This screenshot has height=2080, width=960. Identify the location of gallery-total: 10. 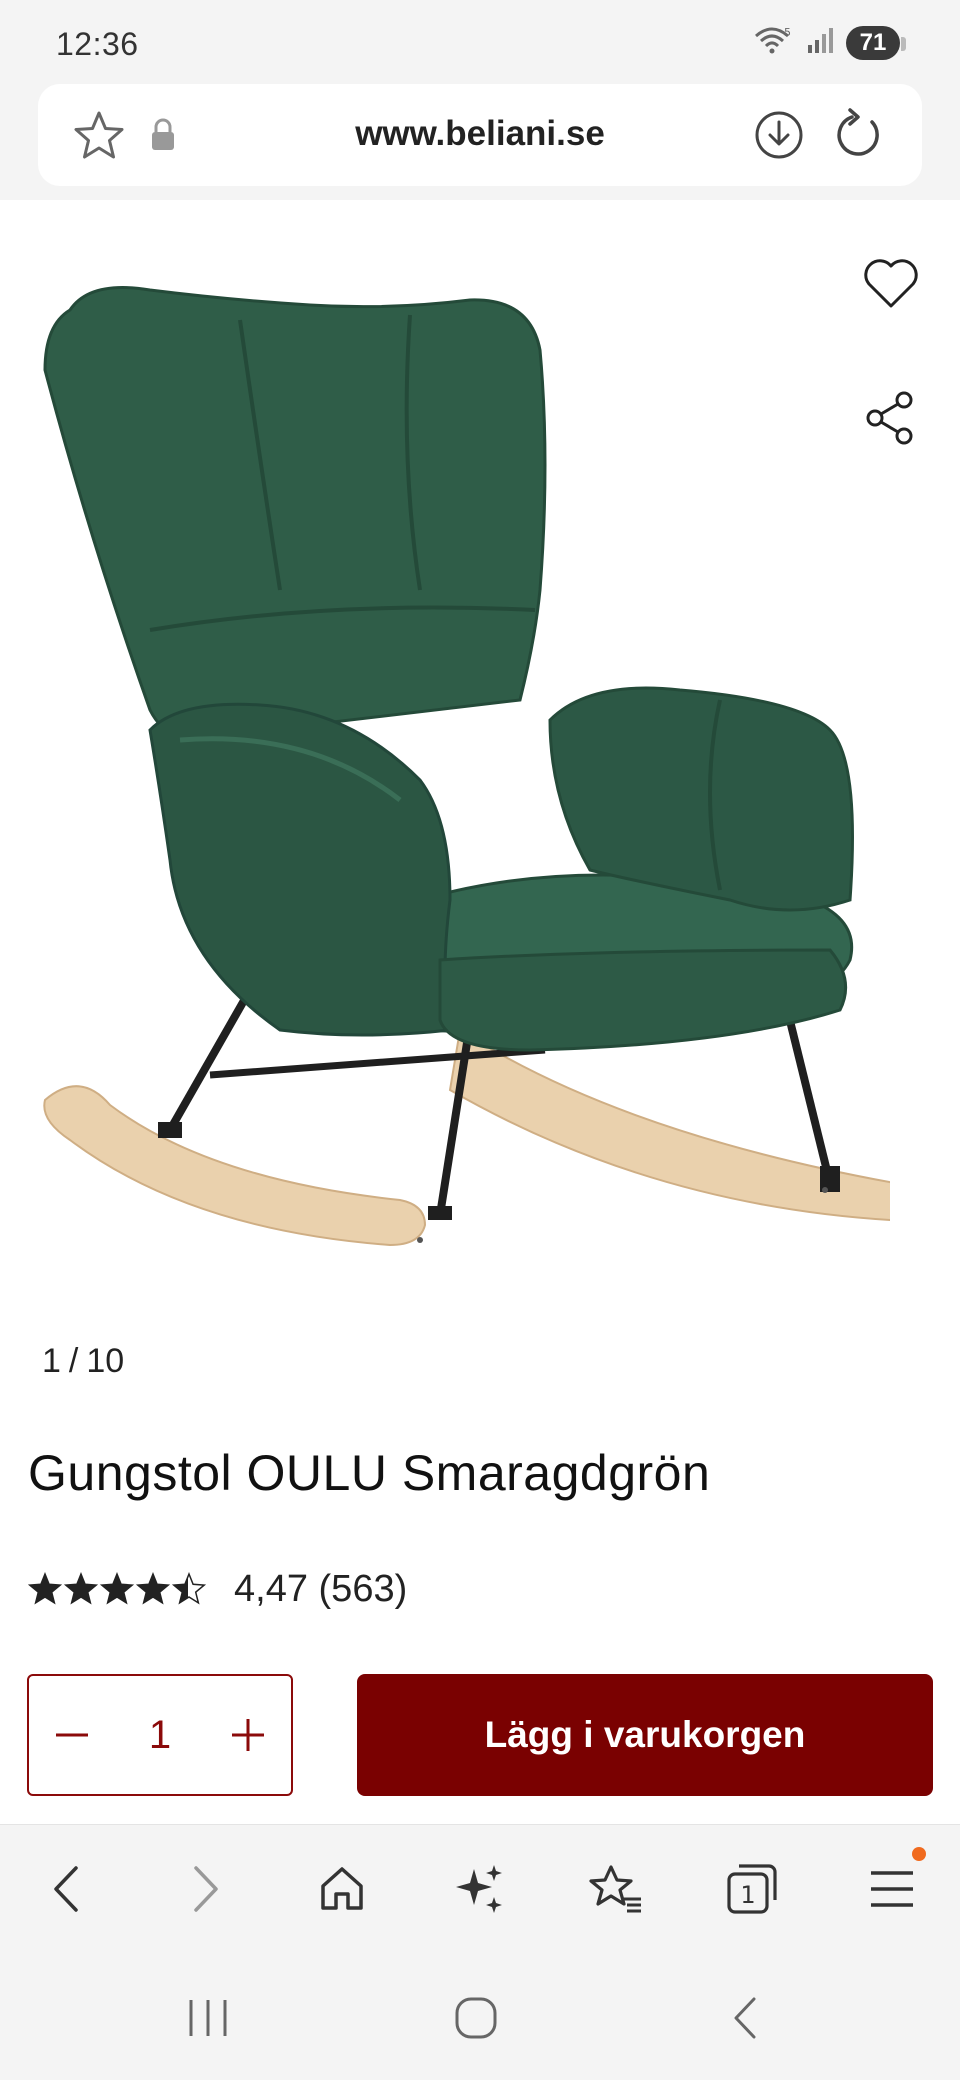
(105, 1361).